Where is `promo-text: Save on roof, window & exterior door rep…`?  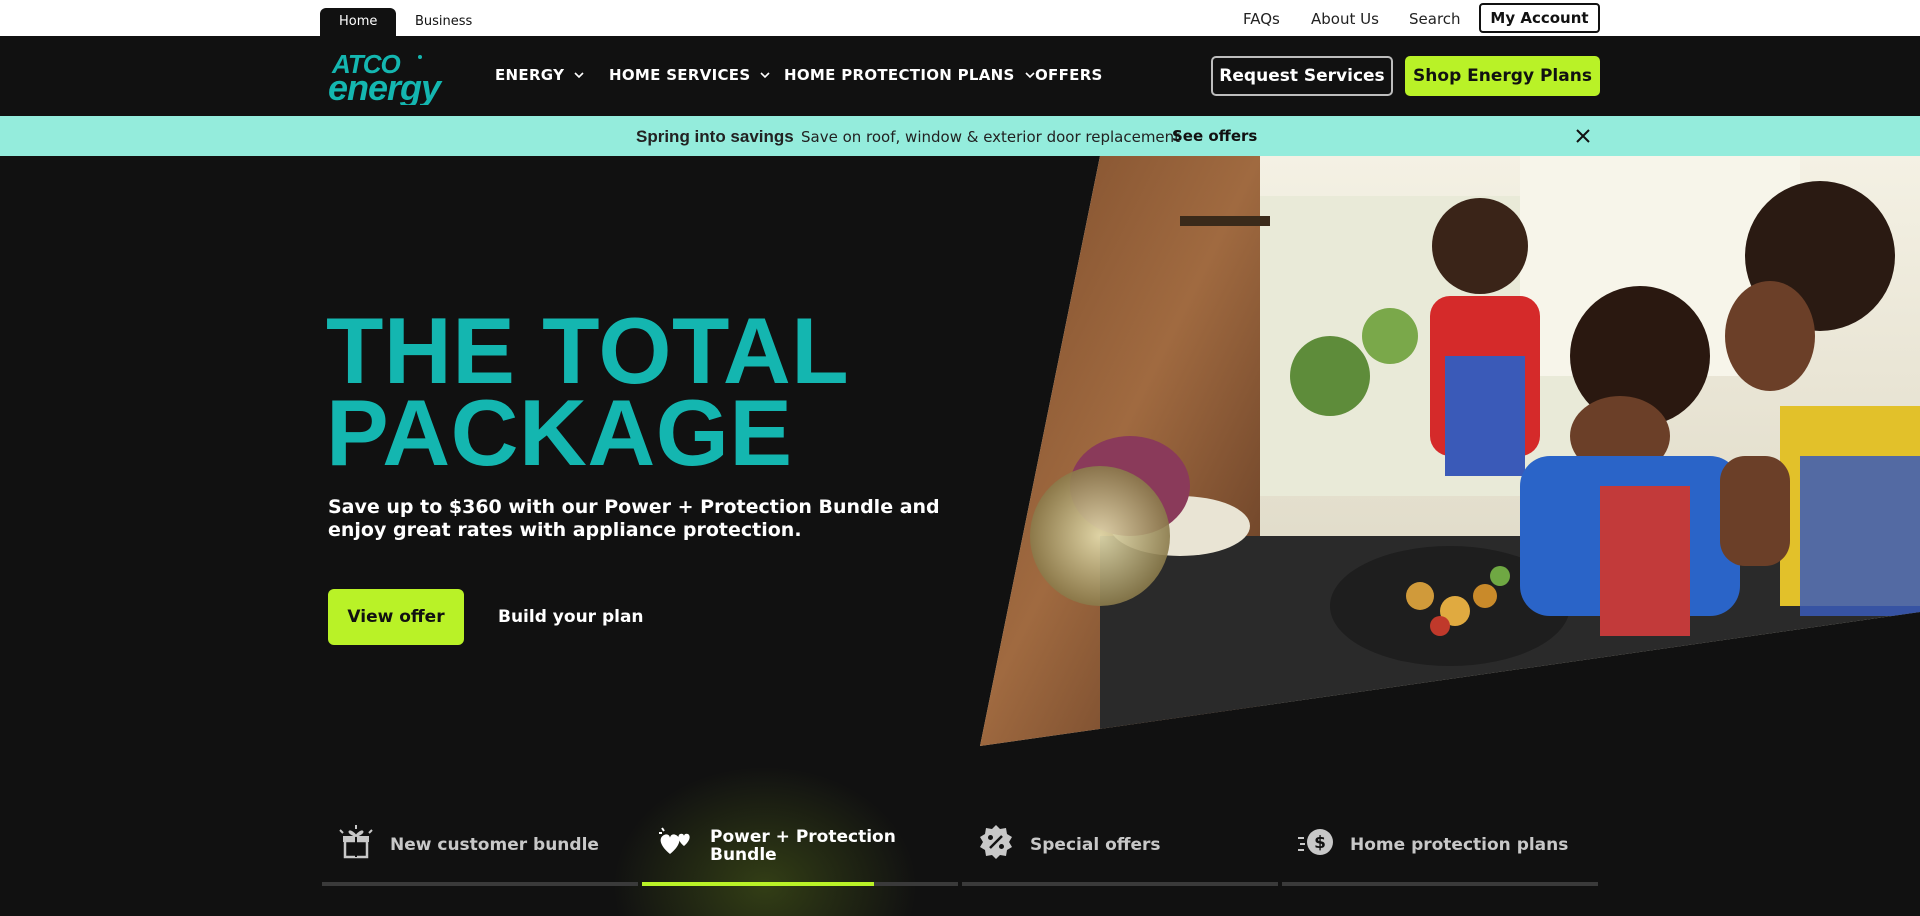 promo-text: Save on roof, window & exterior door rep… is located at coordinates (991, 137).